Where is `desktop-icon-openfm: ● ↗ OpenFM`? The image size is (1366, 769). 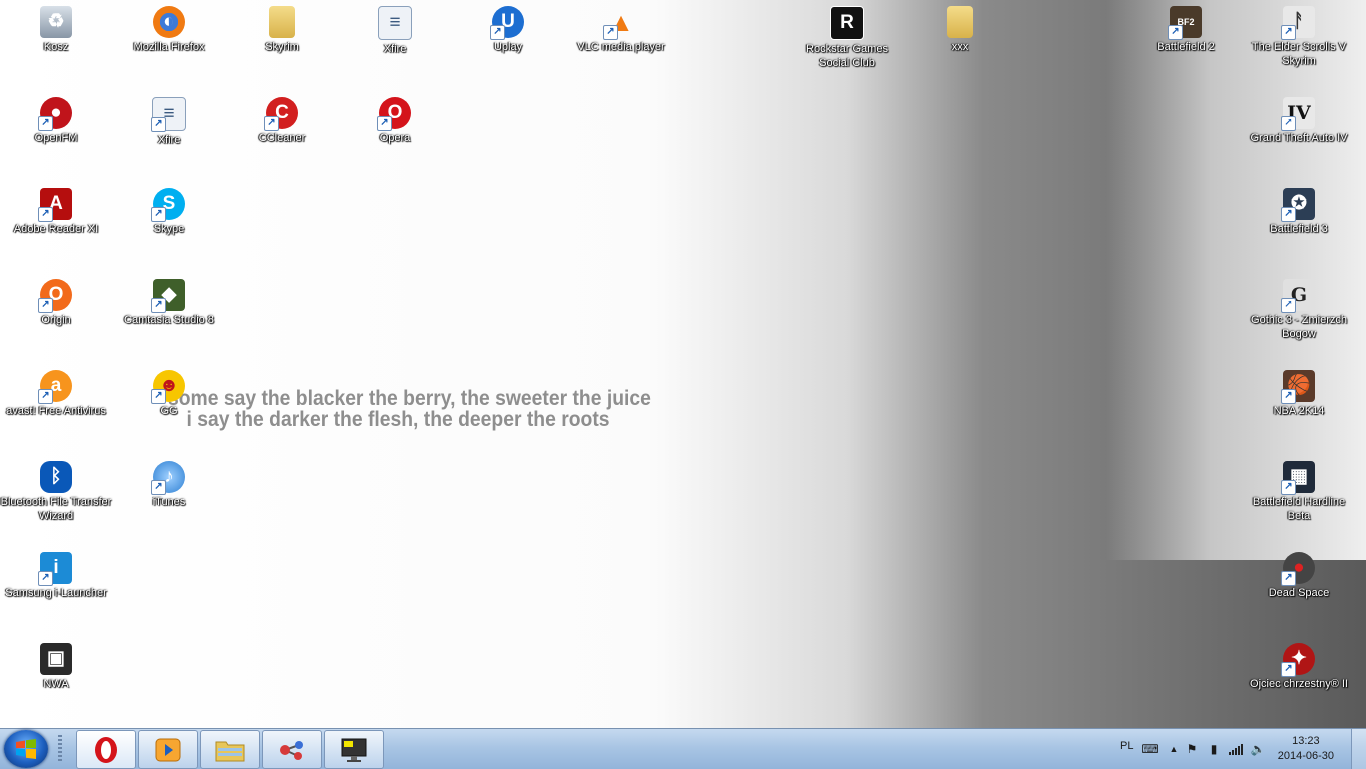
desktop-icon-openfm: ● ↗ OpenFM is located at coordinates (56, 121).